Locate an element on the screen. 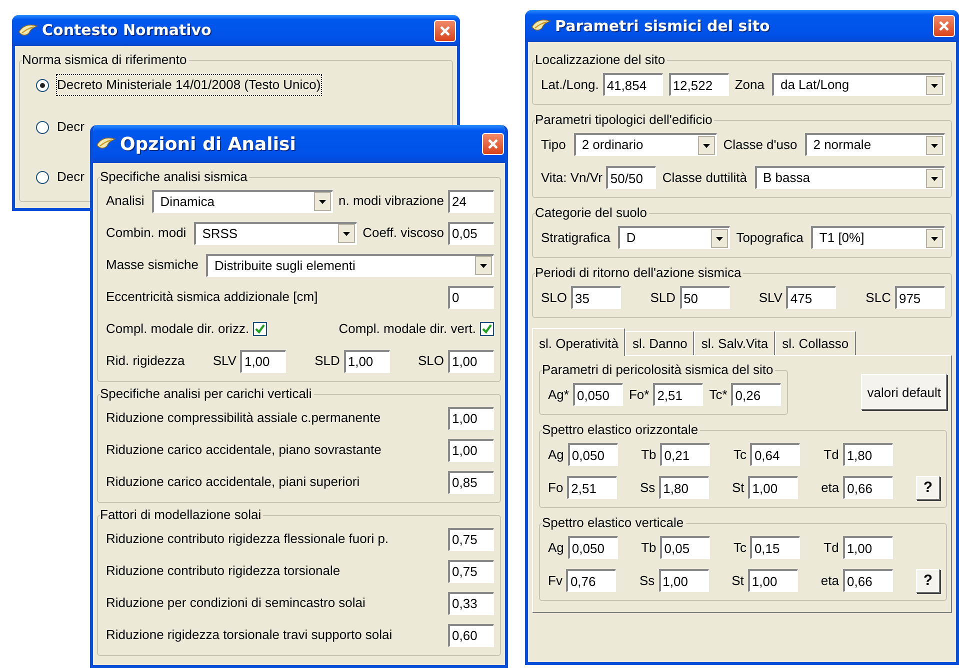 The width and height of the screenshot is (959, 668). field-label: St is located at coordinates (738, 581).